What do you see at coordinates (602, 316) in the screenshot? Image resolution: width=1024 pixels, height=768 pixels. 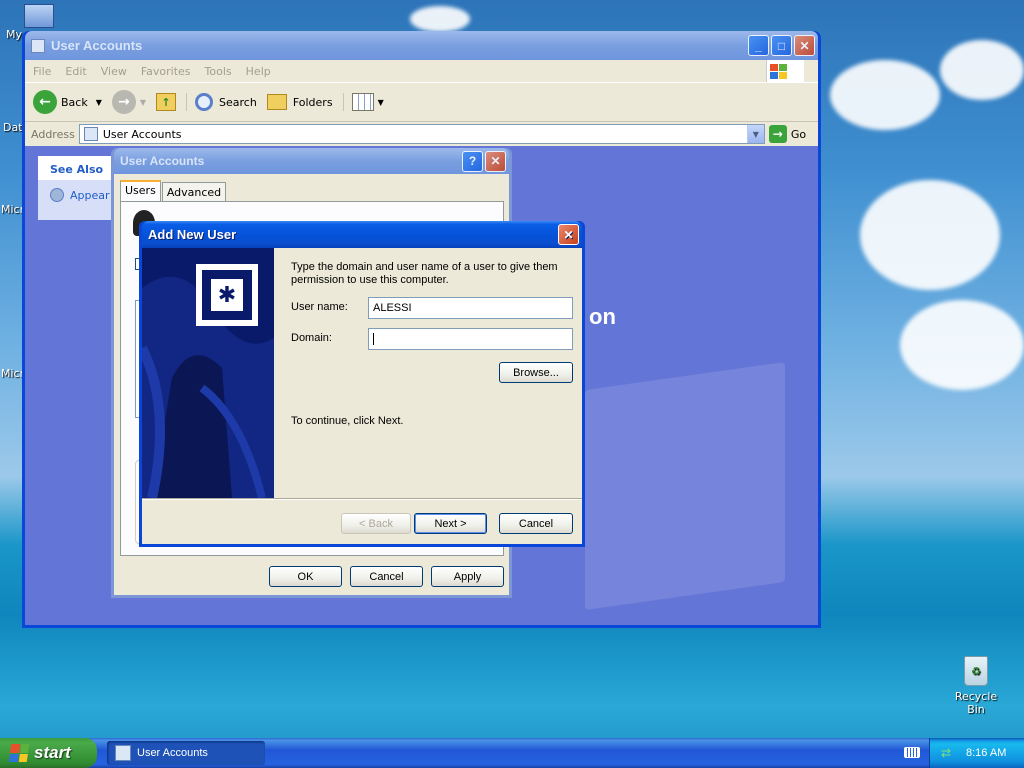 I see `background-heading: on` at bounding box center [602, 316].